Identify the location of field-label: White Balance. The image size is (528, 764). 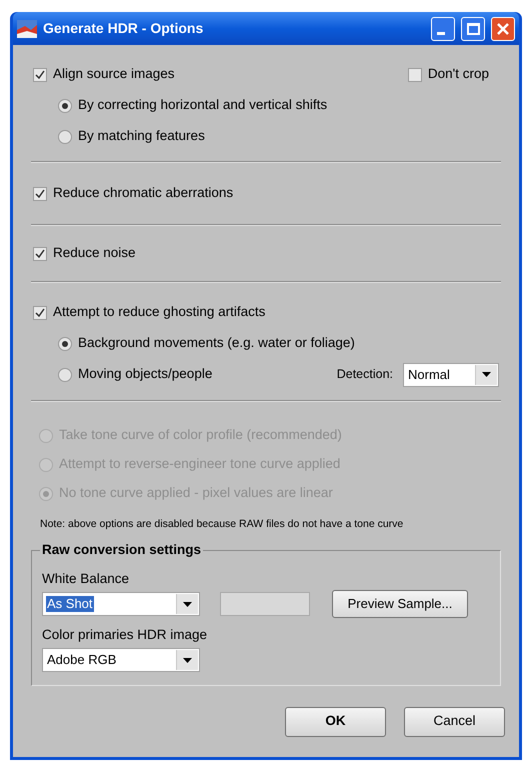
(86, 579).